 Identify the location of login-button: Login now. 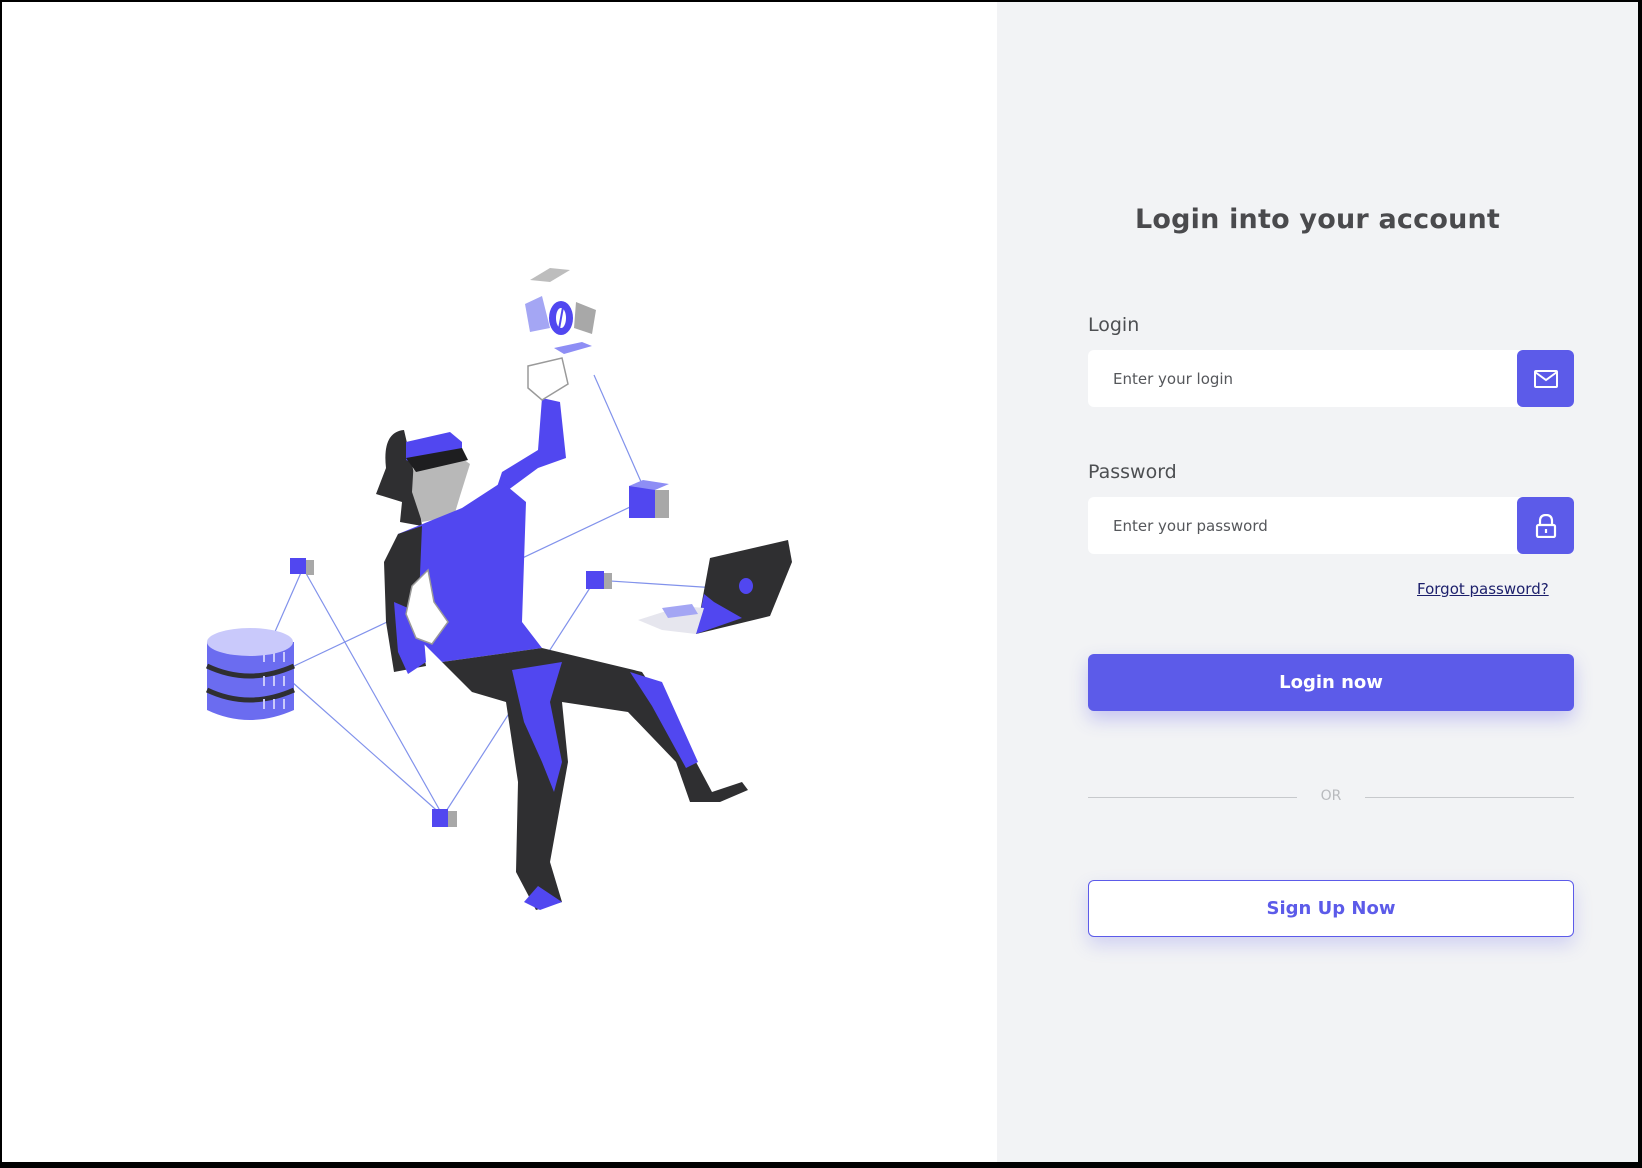
(1331, 682).